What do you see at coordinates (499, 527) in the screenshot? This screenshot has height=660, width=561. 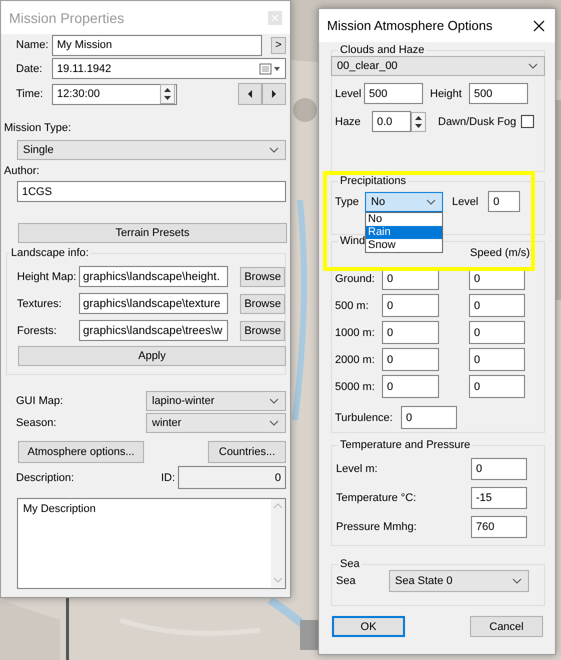 I see `text-field: 760` at bounding box center [499, 527].